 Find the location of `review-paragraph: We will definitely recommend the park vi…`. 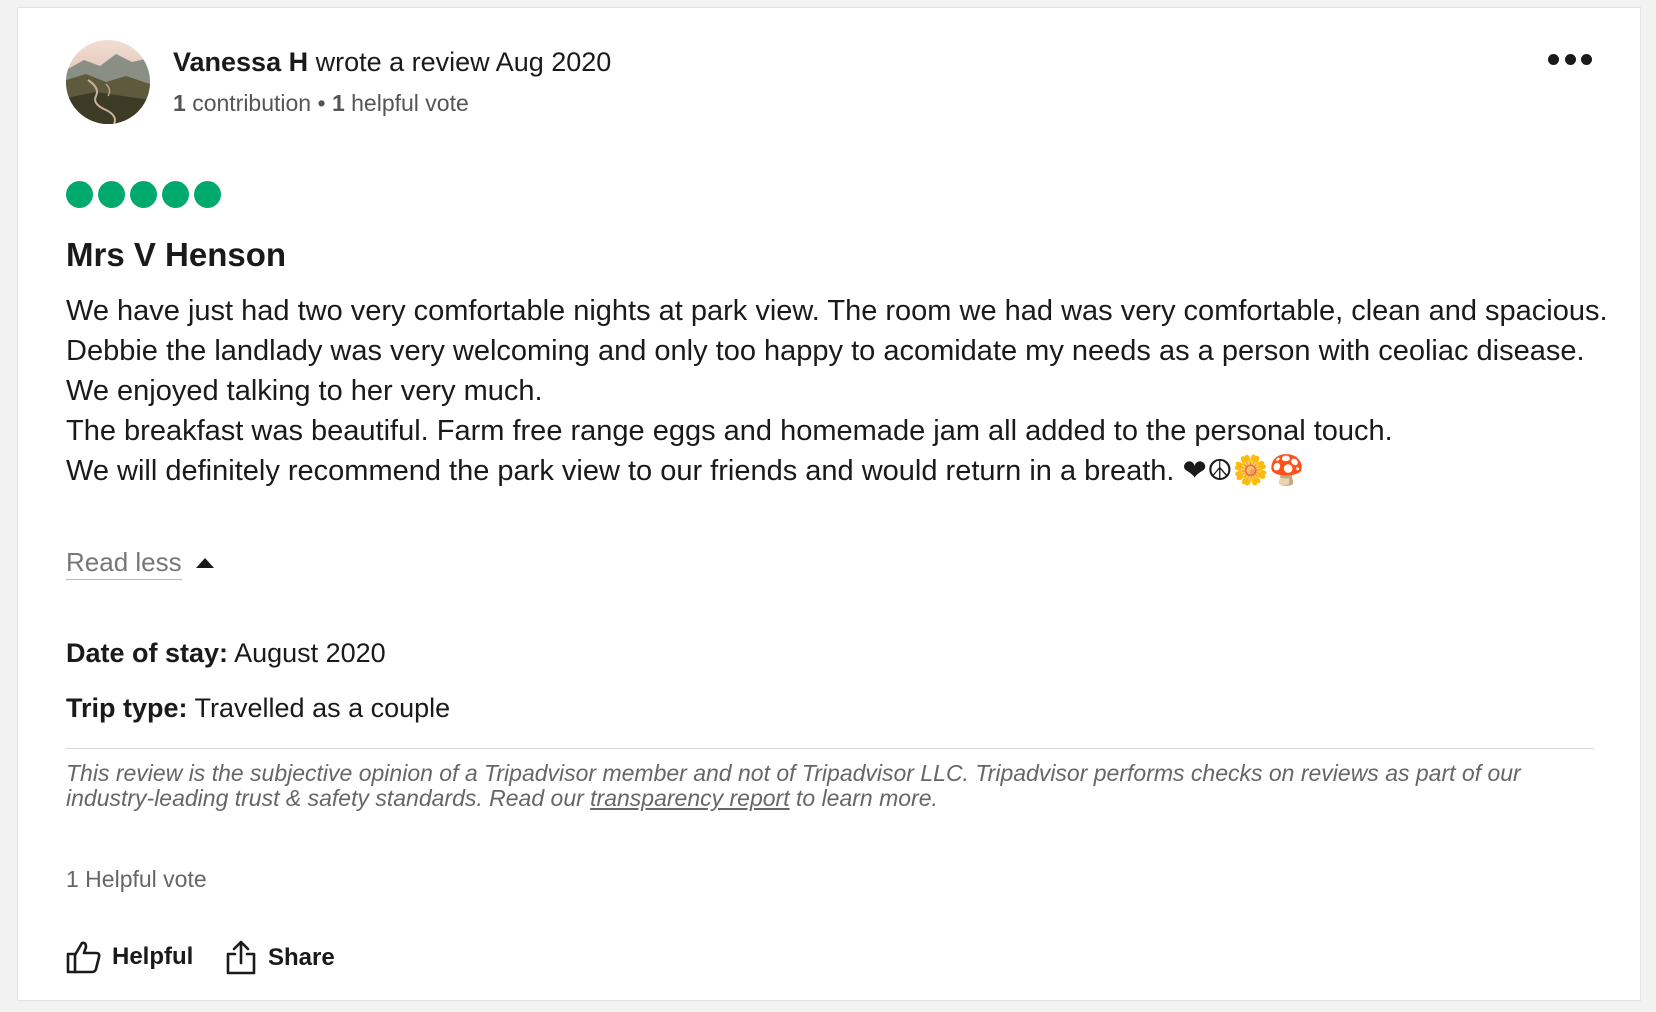

review-paragraph: We will definitely recommend the park vi… is located at coordinates (686, 471).